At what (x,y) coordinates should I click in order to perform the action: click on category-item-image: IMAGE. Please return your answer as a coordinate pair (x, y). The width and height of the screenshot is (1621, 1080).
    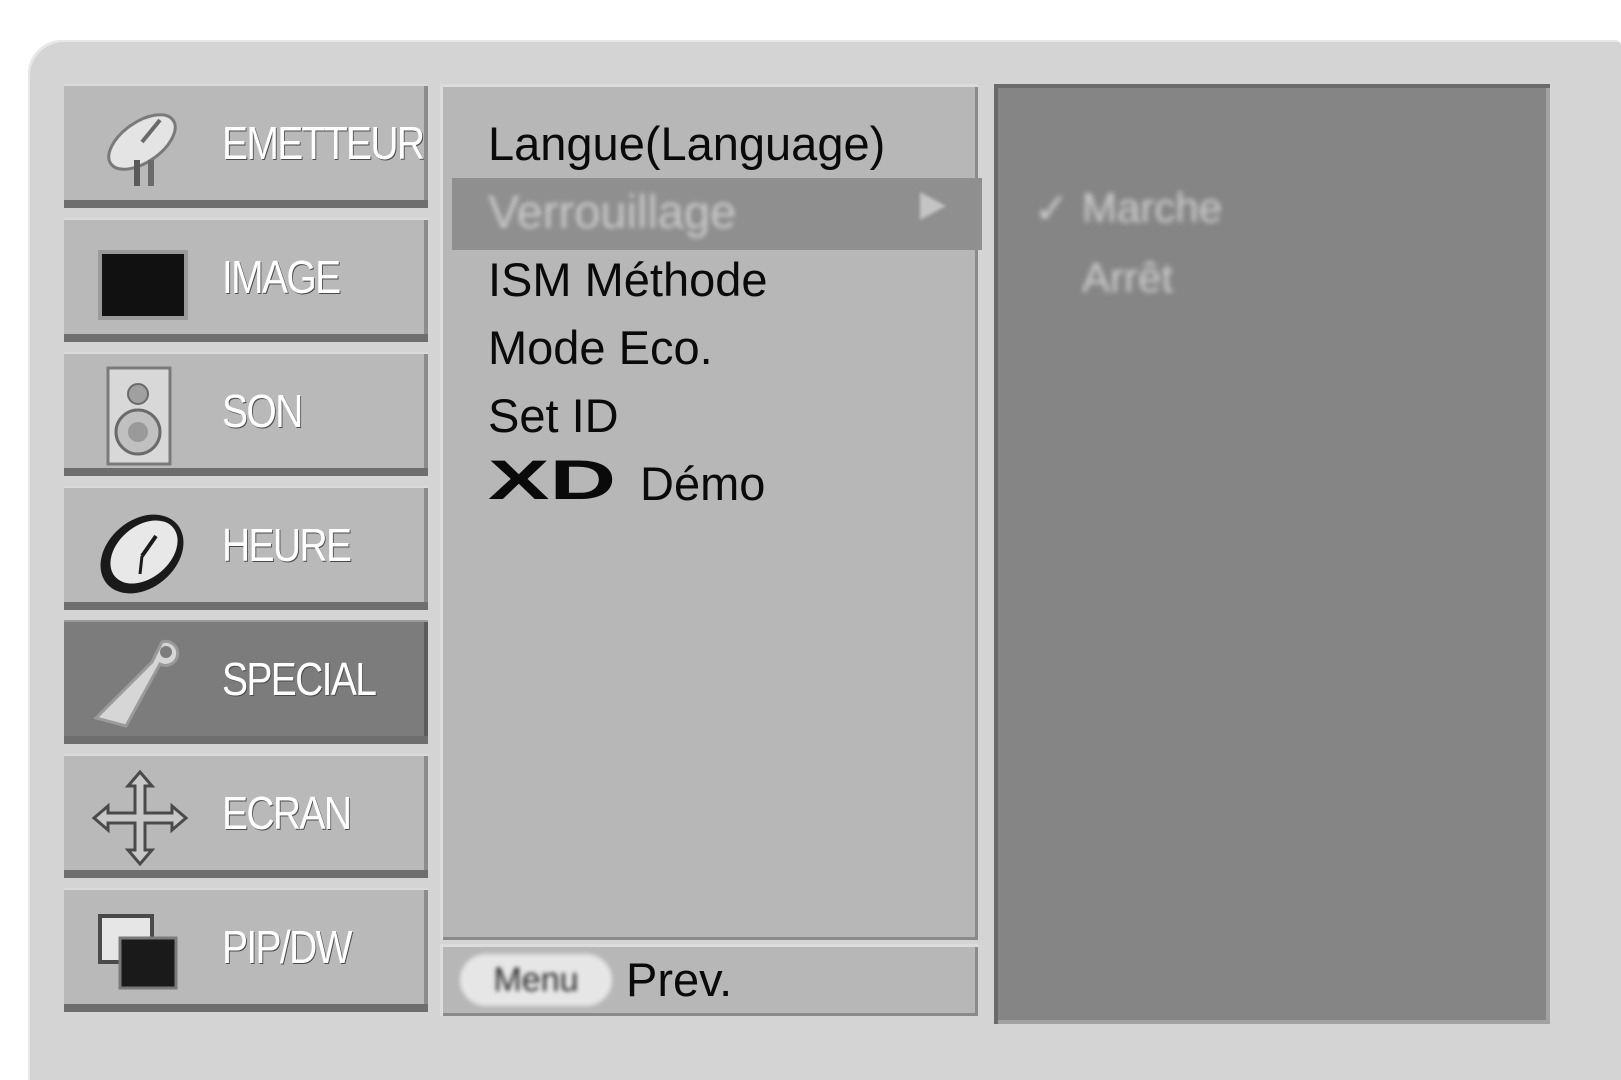
    Looking at the image, I should click on (246, 280).